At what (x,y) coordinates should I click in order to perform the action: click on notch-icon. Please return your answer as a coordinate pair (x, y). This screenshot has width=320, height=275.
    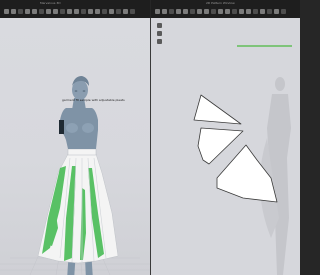
    Looking at the image, I should click on (220, 11).